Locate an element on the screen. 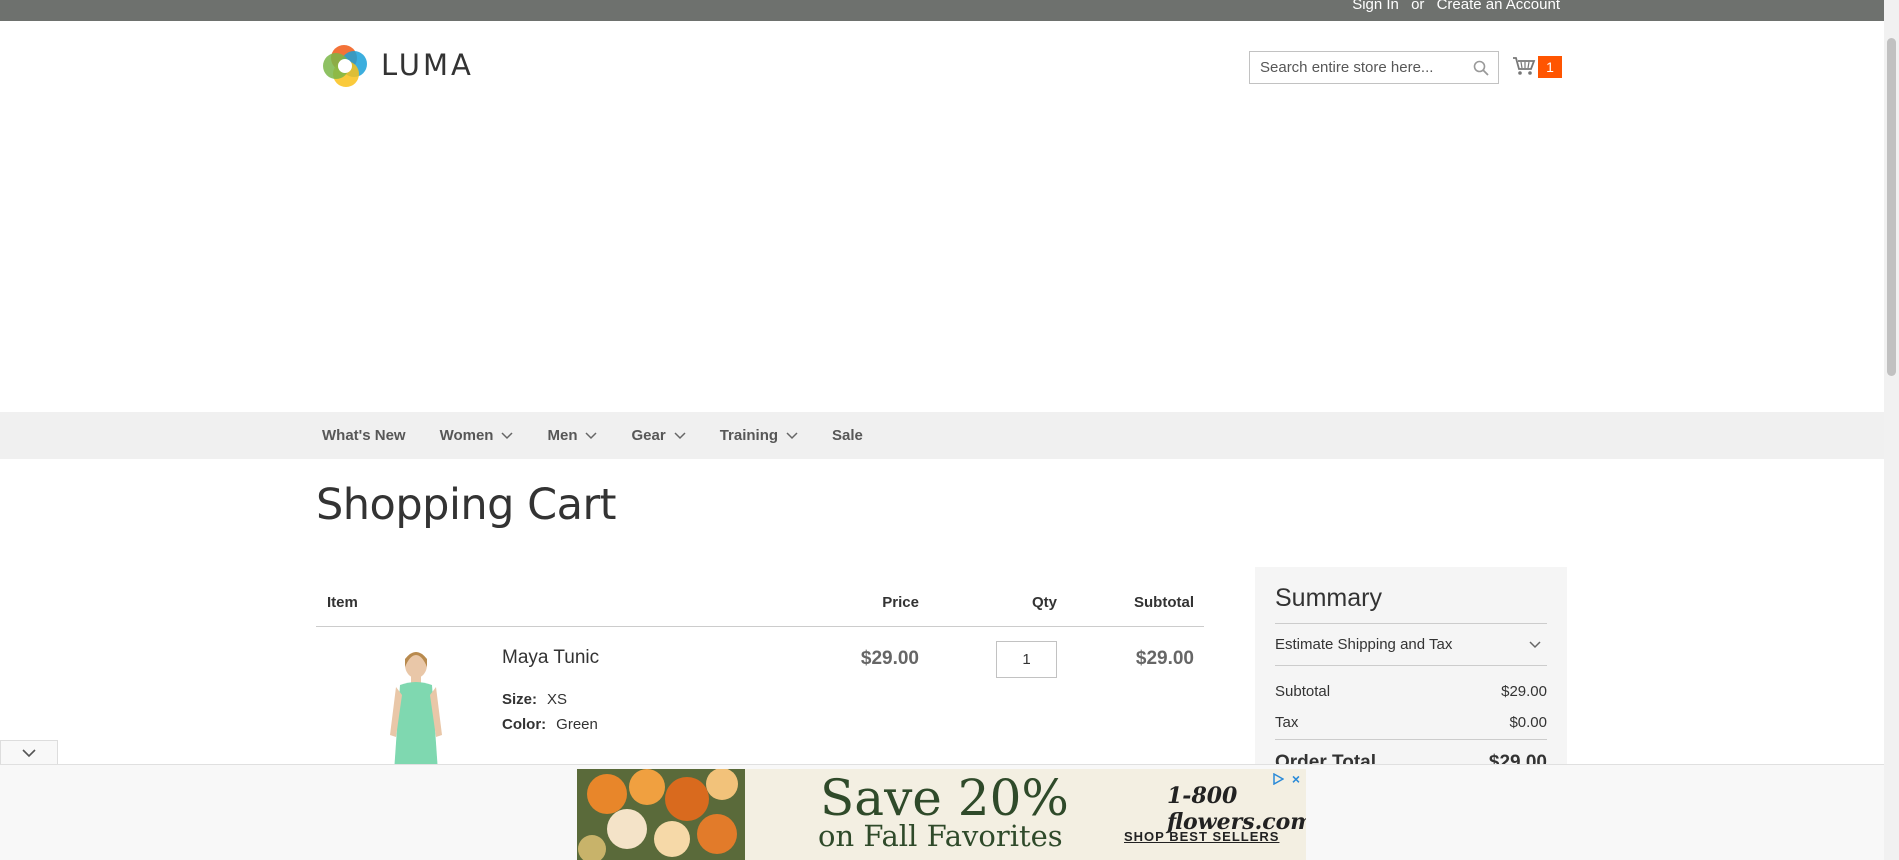 Image resolution: width=1899 pixels, height=860 pixels. estimate-shipping-label: Estimate Shipping and Tax is located at coordinates (1364, 644).